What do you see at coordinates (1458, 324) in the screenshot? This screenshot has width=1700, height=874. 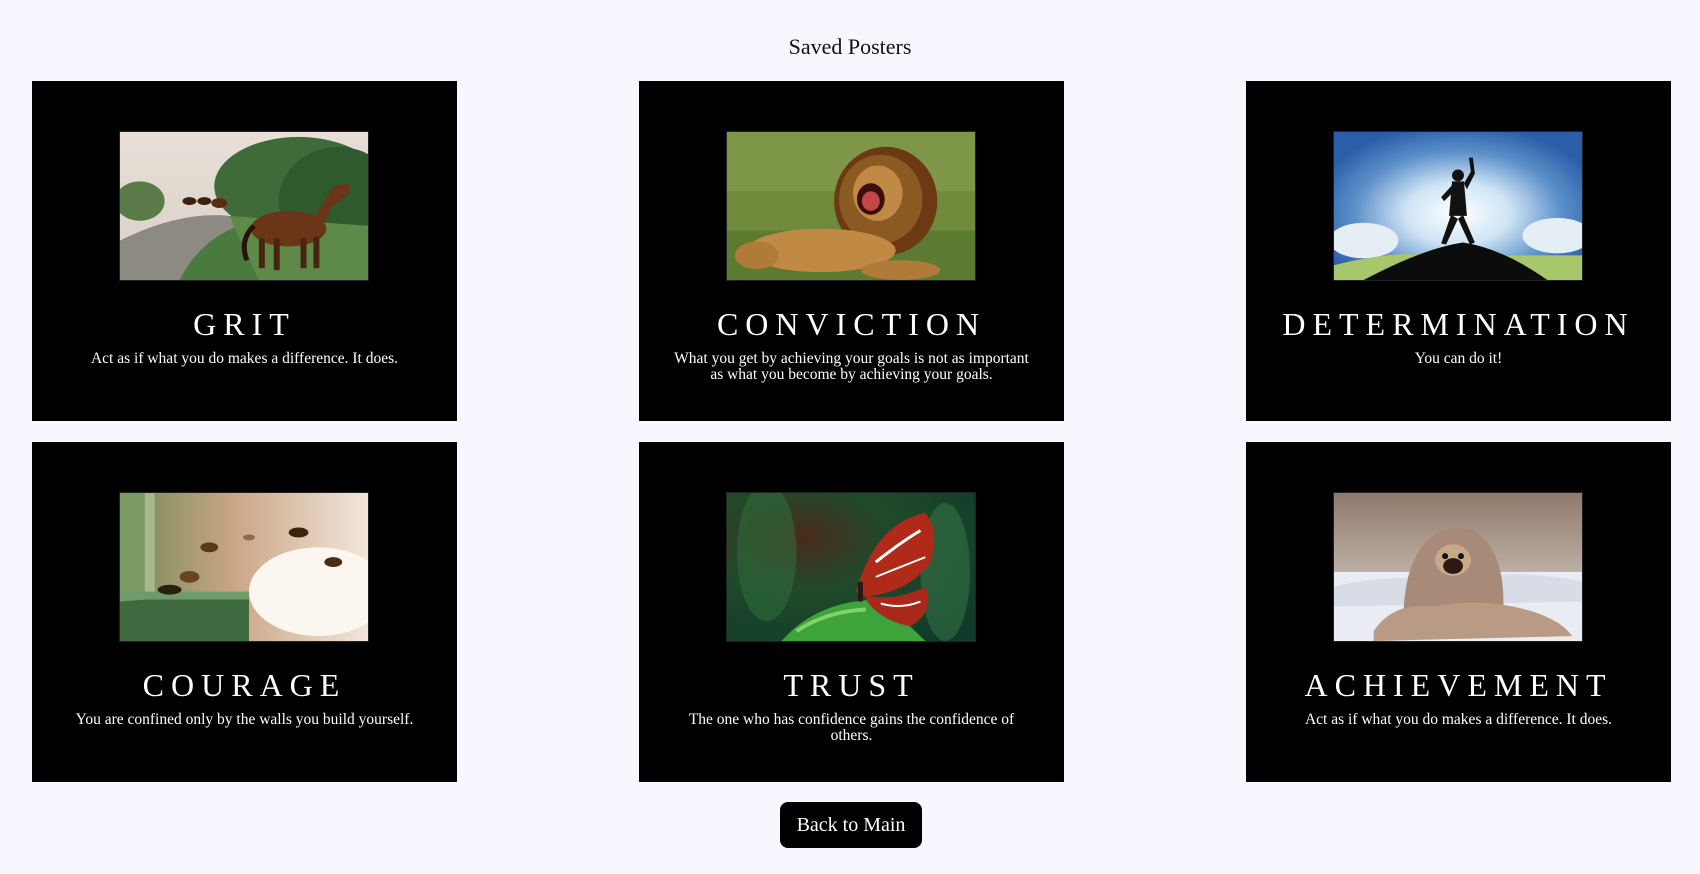 I see `poster-title: DETERMINATION` at bounding box center [1458, 324].